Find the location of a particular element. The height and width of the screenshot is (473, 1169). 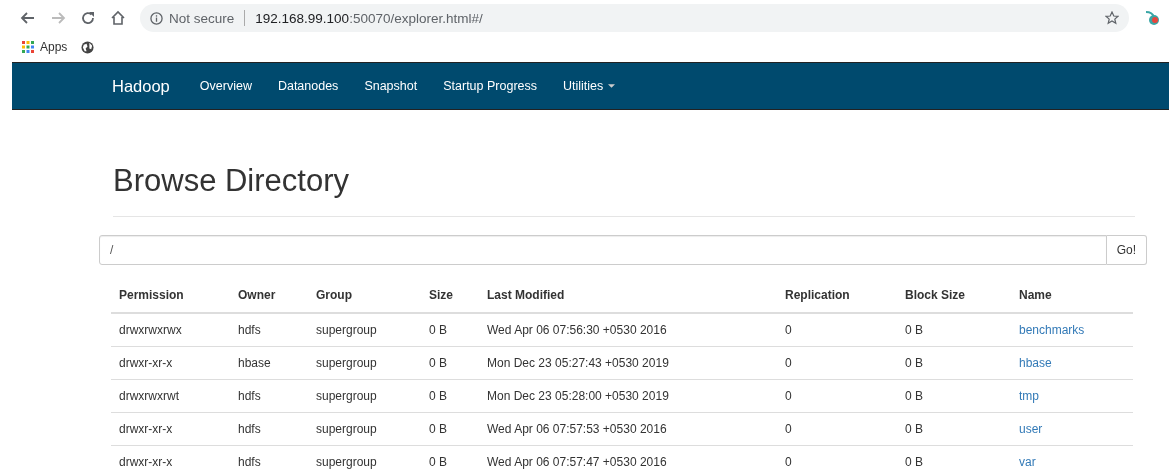

nav-link: Overview is located at coordinates (225, 86).